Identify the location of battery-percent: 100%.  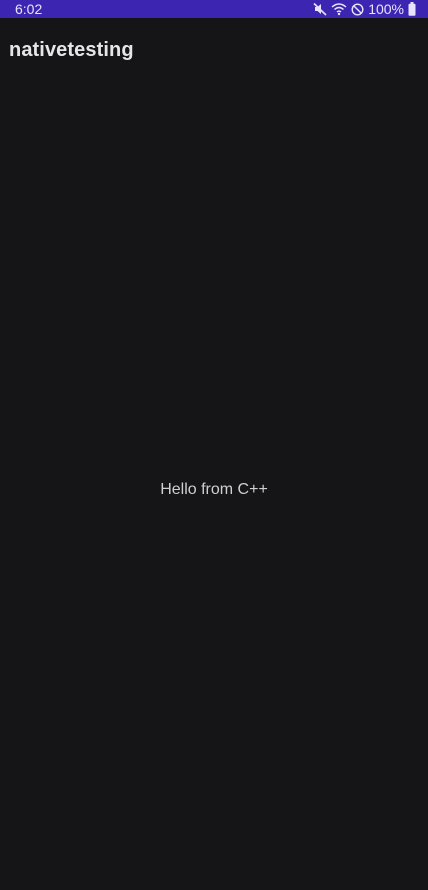
(386, 9).